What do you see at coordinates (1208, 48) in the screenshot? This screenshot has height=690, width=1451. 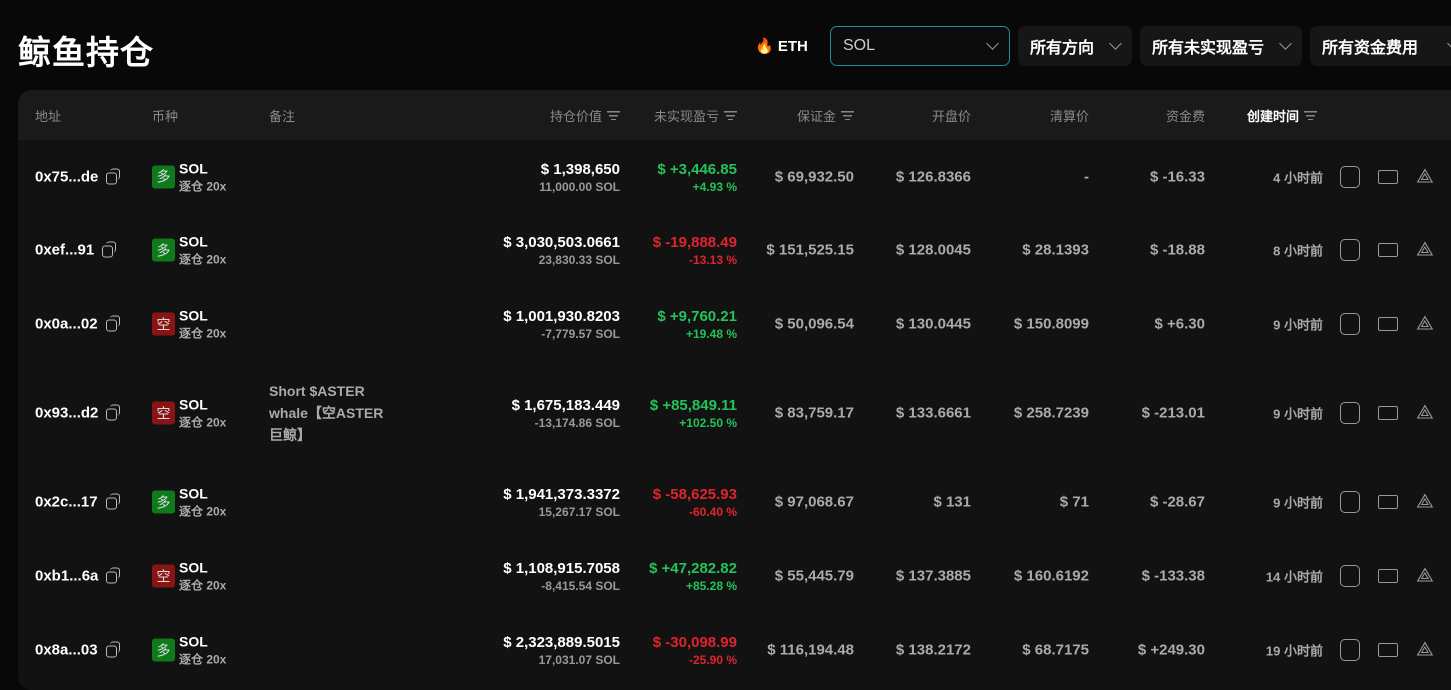 I see `pnl-select-value: 所有未实现盈亏` at bounding box center [1208, 48].